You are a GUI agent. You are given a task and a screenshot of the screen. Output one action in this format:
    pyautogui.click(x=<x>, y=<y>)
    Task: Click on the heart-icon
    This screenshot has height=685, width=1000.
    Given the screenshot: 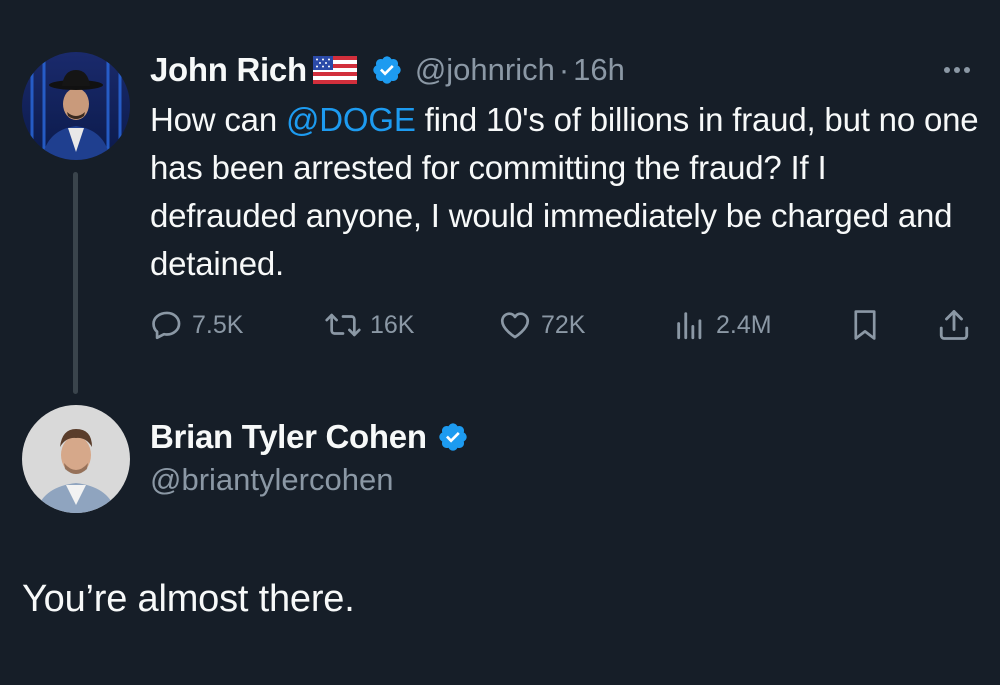 What is the action you would take?
    pyautogui.click(x=515, y=325)
    